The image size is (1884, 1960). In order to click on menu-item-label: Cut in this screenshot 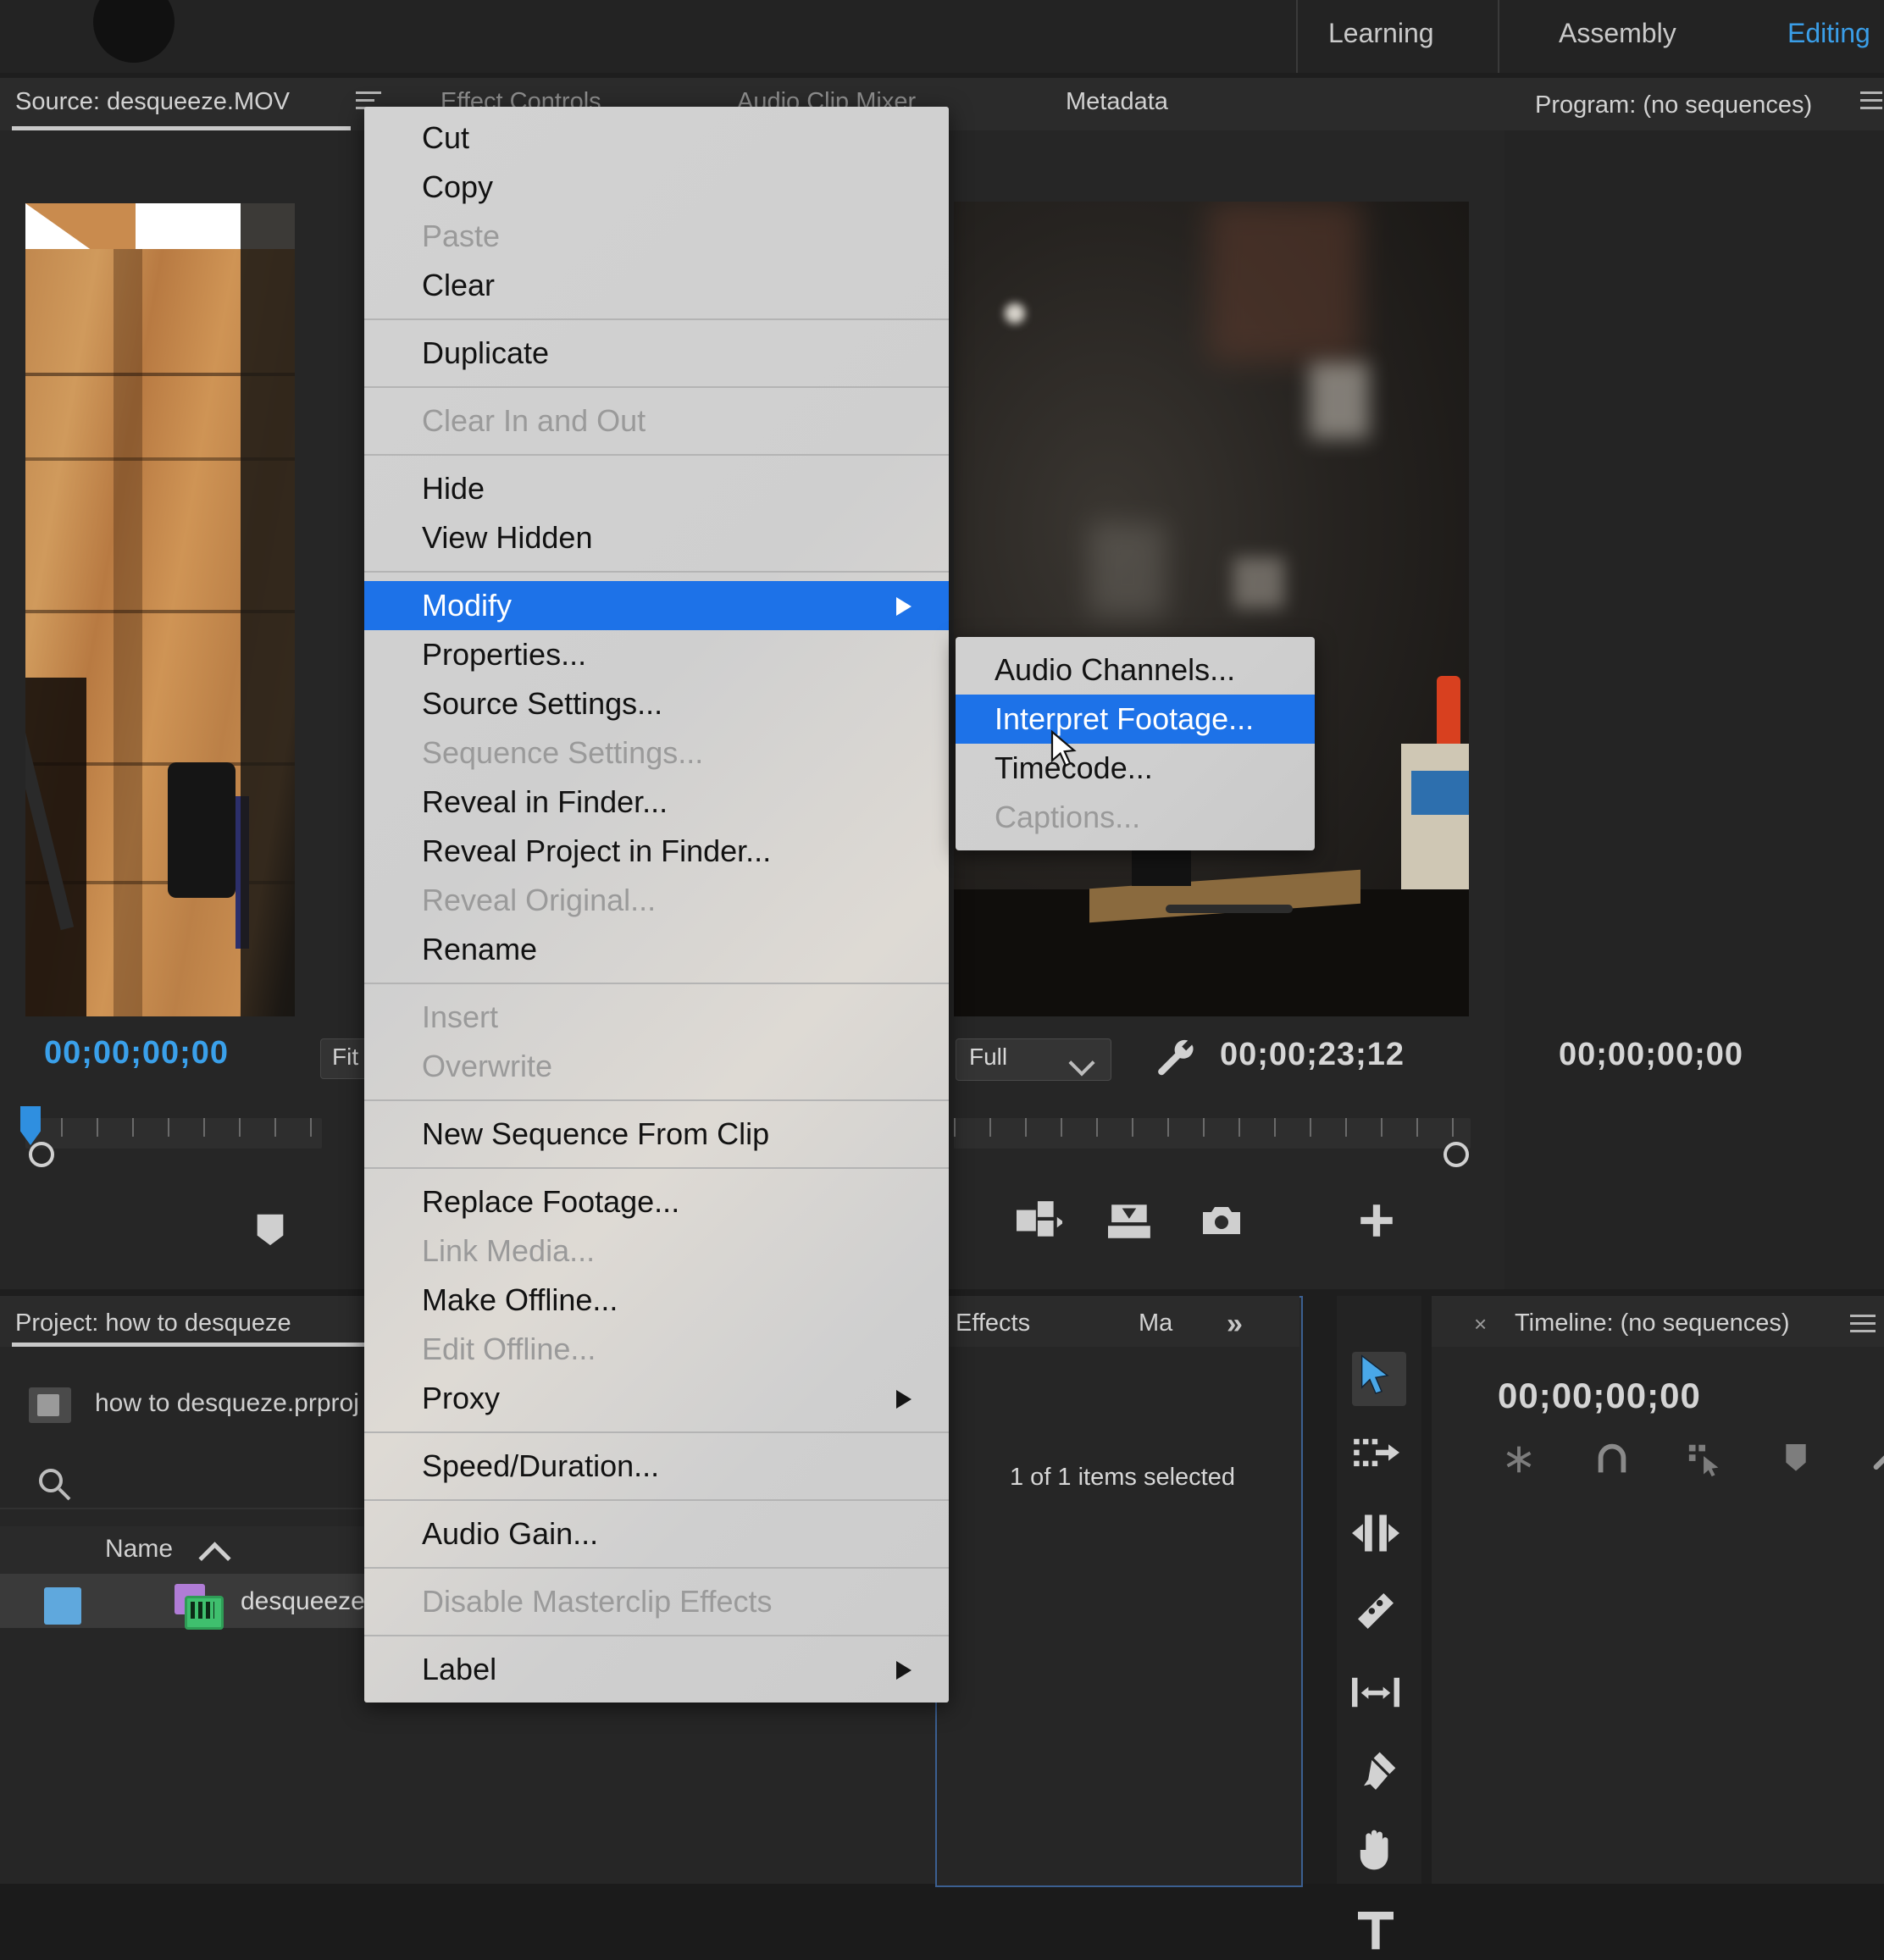, I will do `click(446, 137)`.